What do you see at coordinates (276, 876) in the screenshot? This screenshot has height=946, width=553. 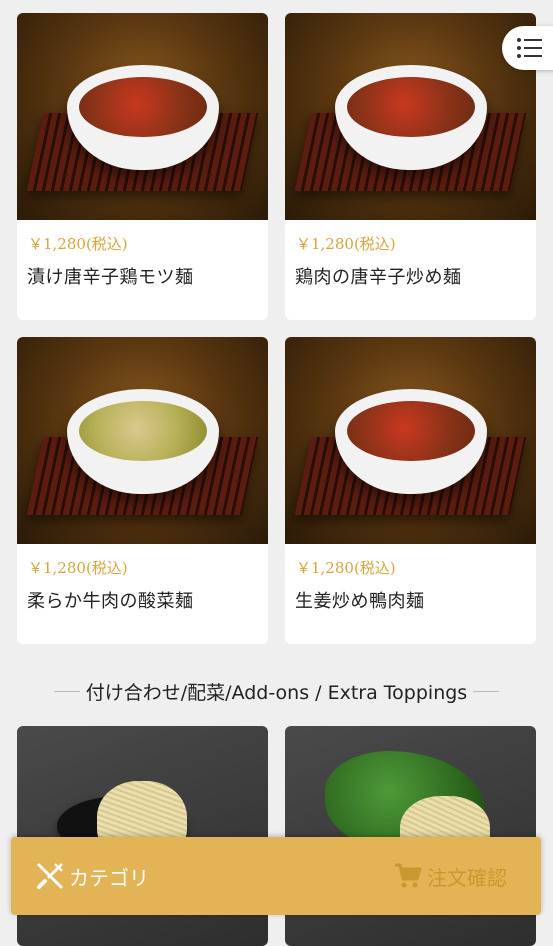 I see `bottom-bar: カテゴリ 注文確認` at bounding box center [276, 876].